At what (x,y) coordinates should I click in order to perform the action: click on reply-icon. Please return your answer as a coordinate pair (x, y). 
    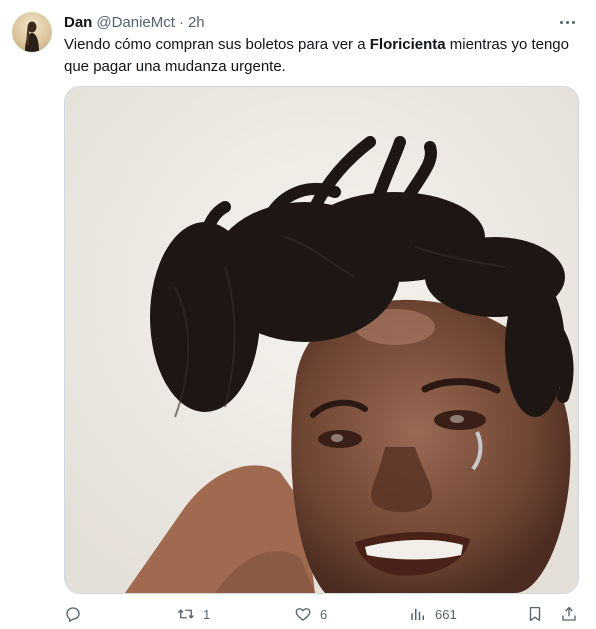
    Looking at the image, I should click on (73, 614).